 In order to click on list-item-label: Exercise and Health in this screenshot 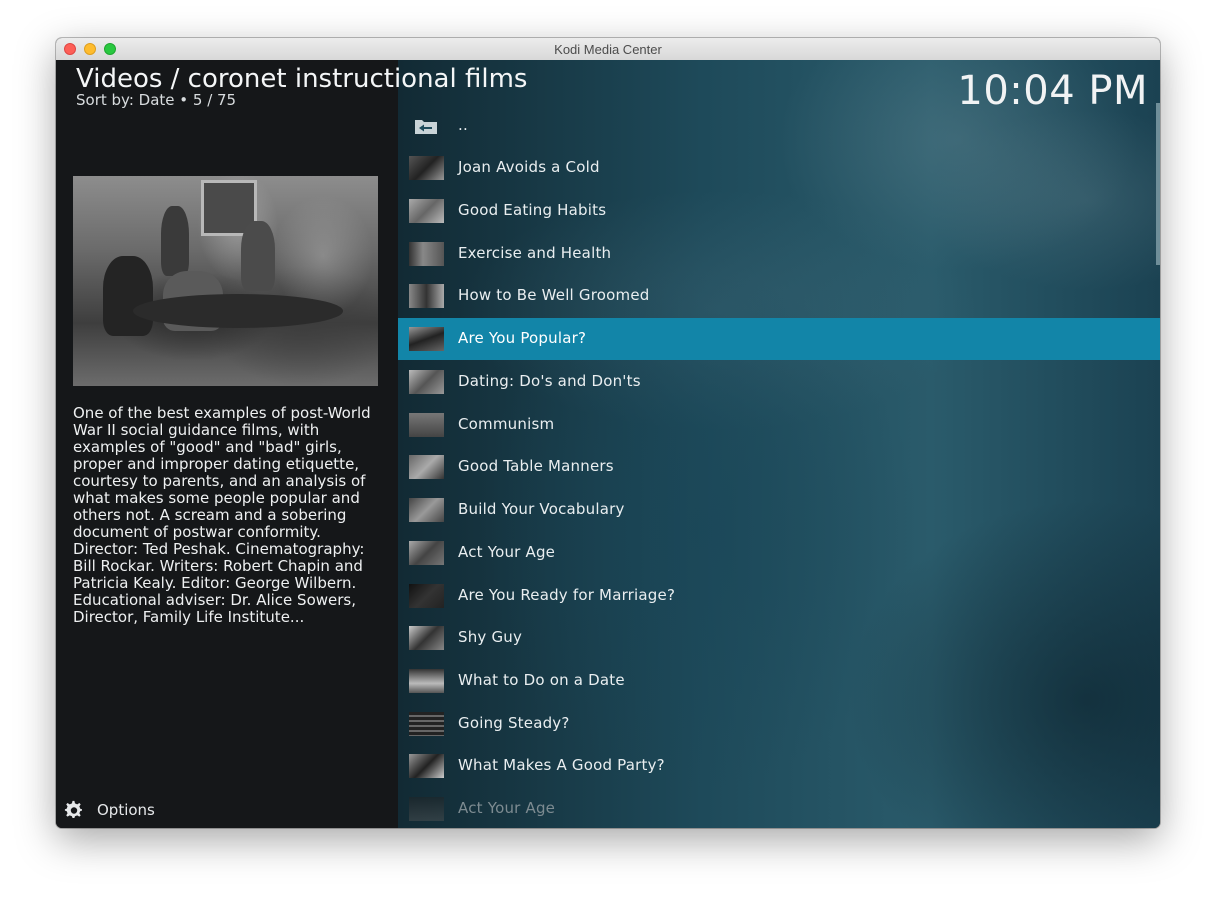, I will do `click(535, 253)`.